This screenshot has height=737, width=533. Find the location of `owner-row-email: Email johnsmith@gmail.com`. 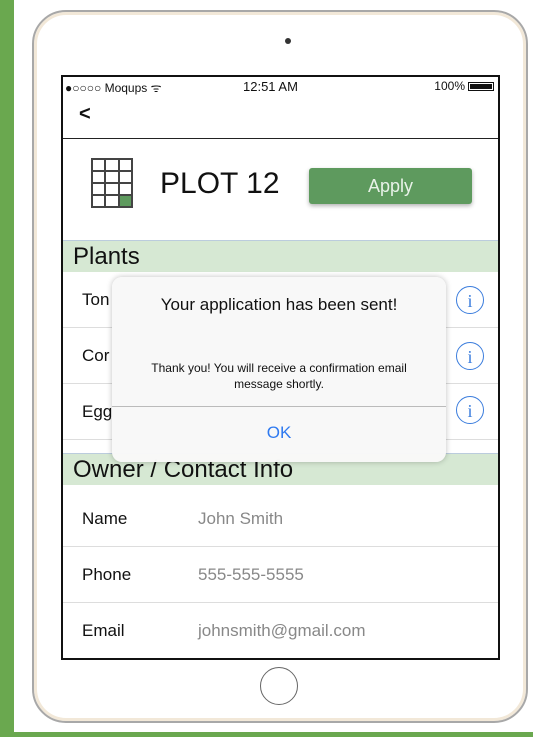

owner-row-email: Email johnsmith@gmail.com is located at coordinates (280, 630).